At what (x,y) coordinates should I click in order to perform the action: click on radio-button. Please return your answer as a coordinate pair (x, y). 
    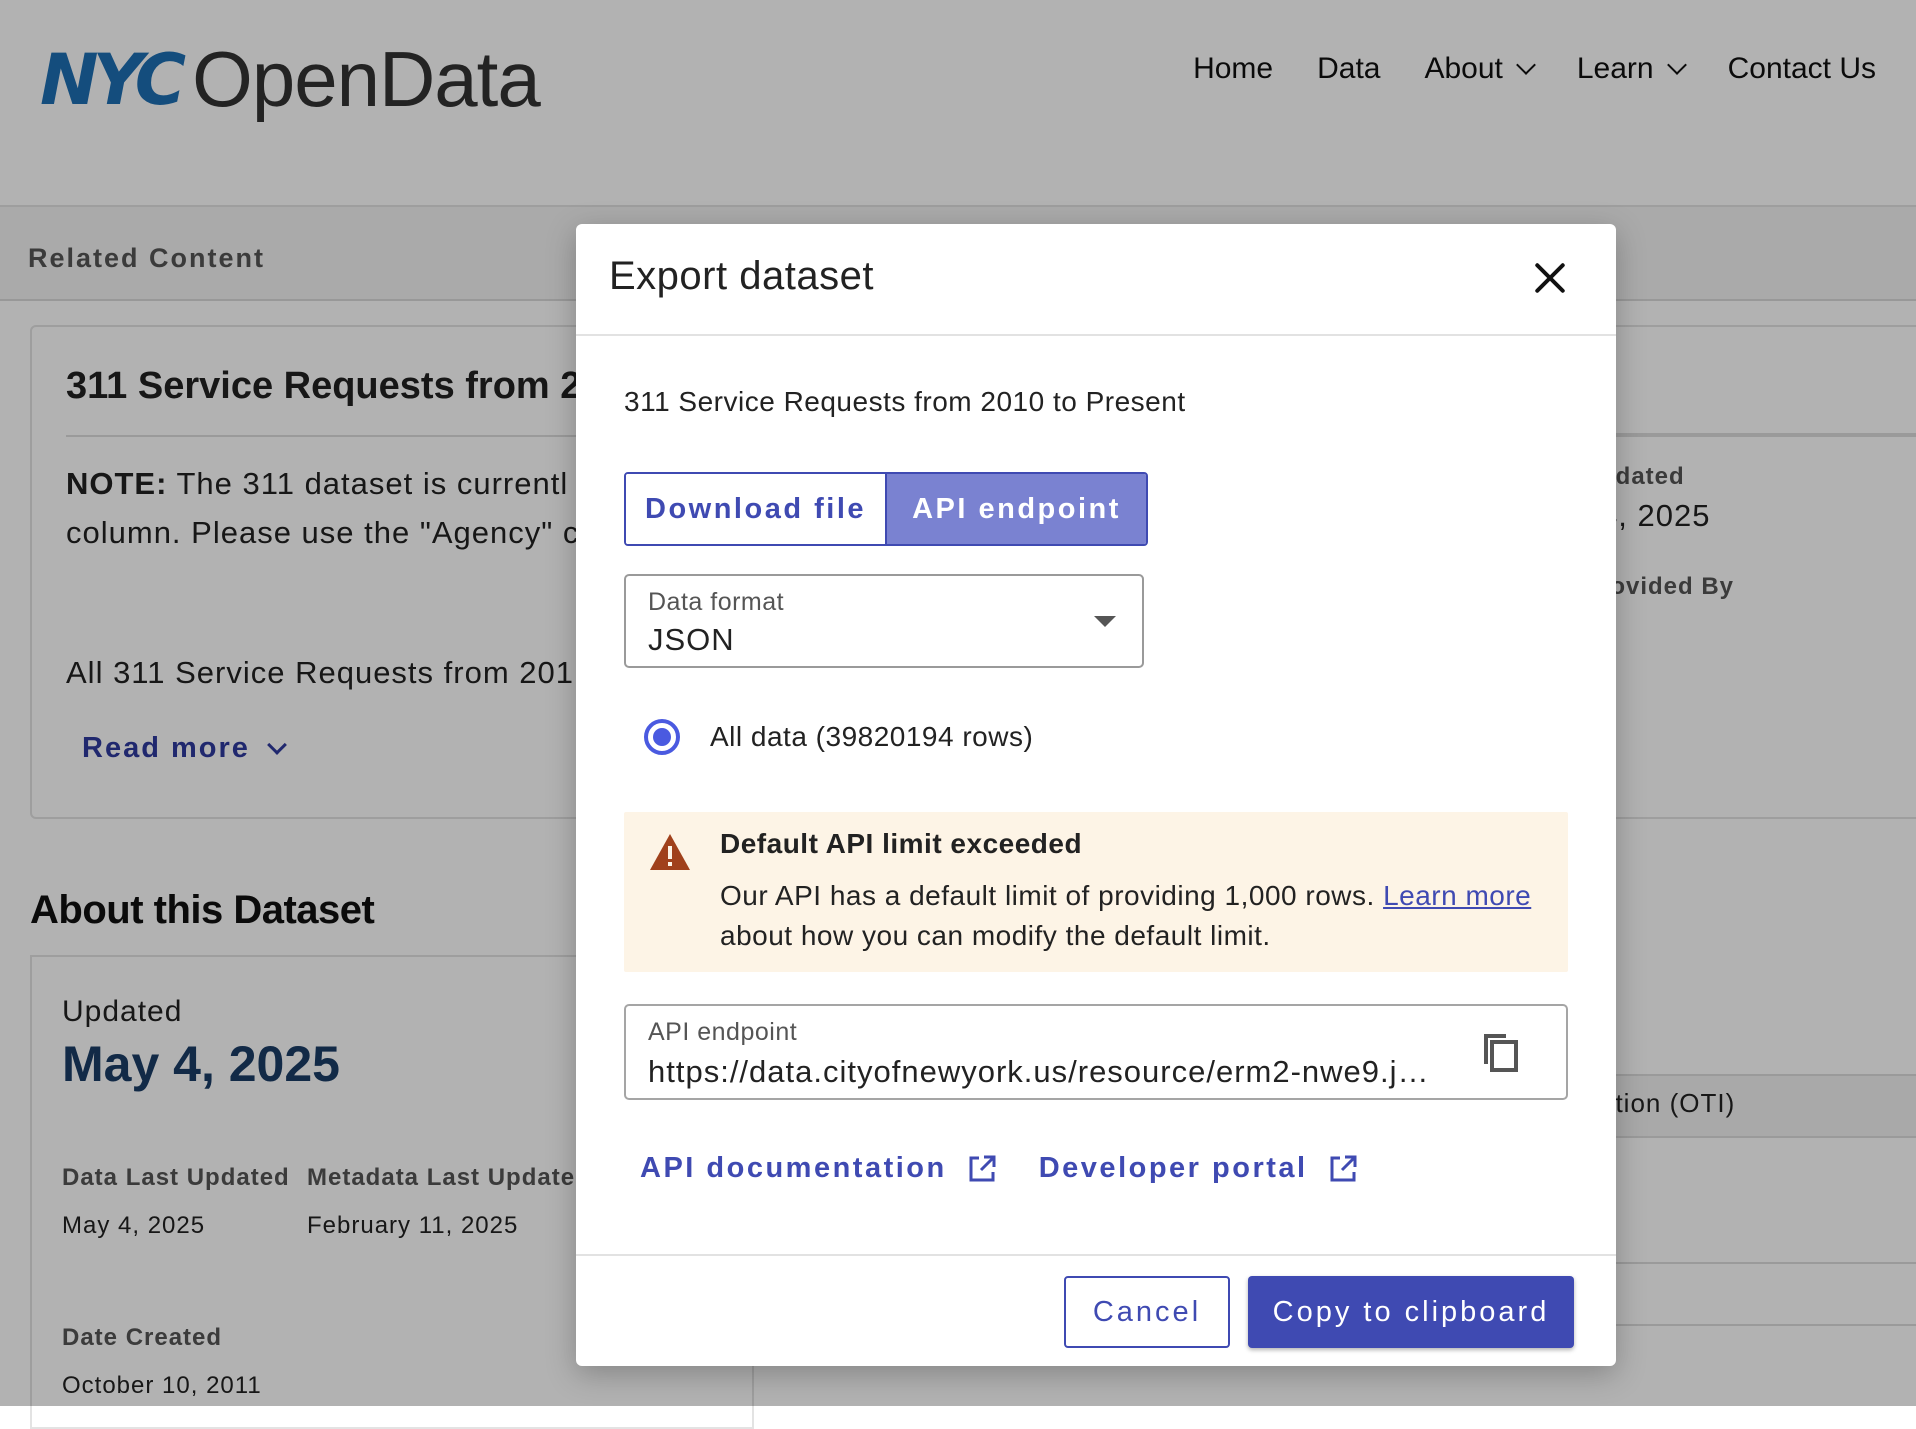
    Looking at the image, I should click on (662, 737).